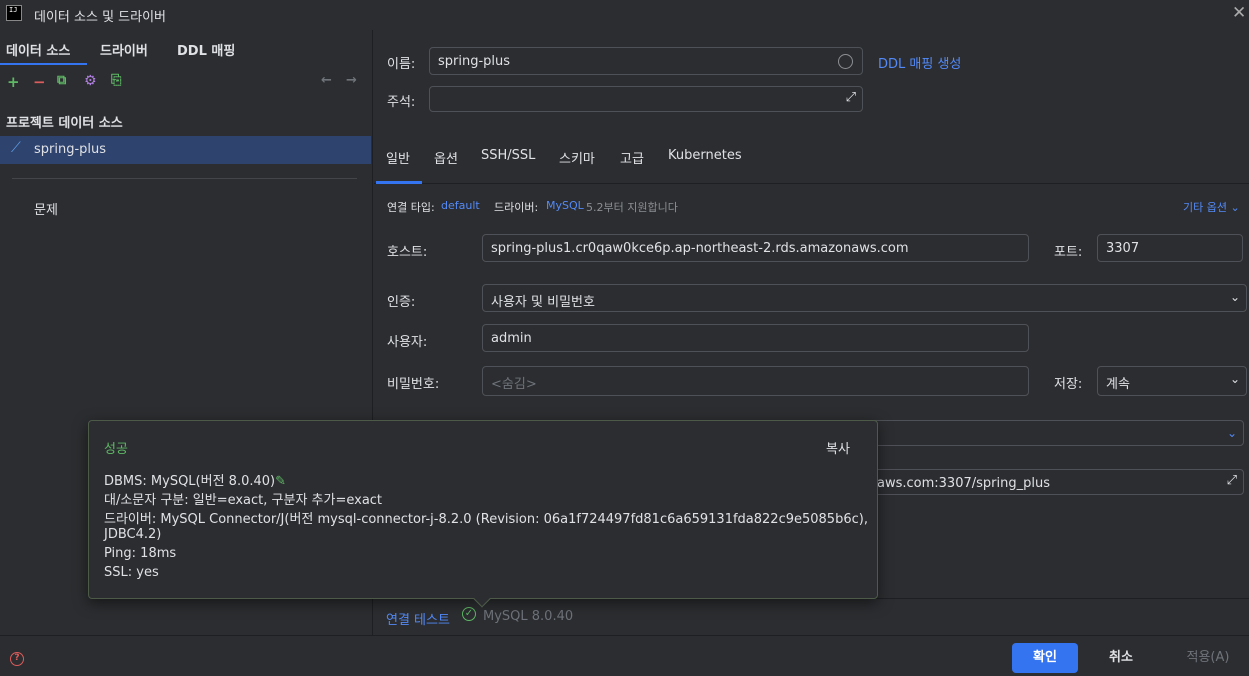 This screenshot has height=676, width=1249. I want to click on password-input: <숨김>, so click(755, 381).